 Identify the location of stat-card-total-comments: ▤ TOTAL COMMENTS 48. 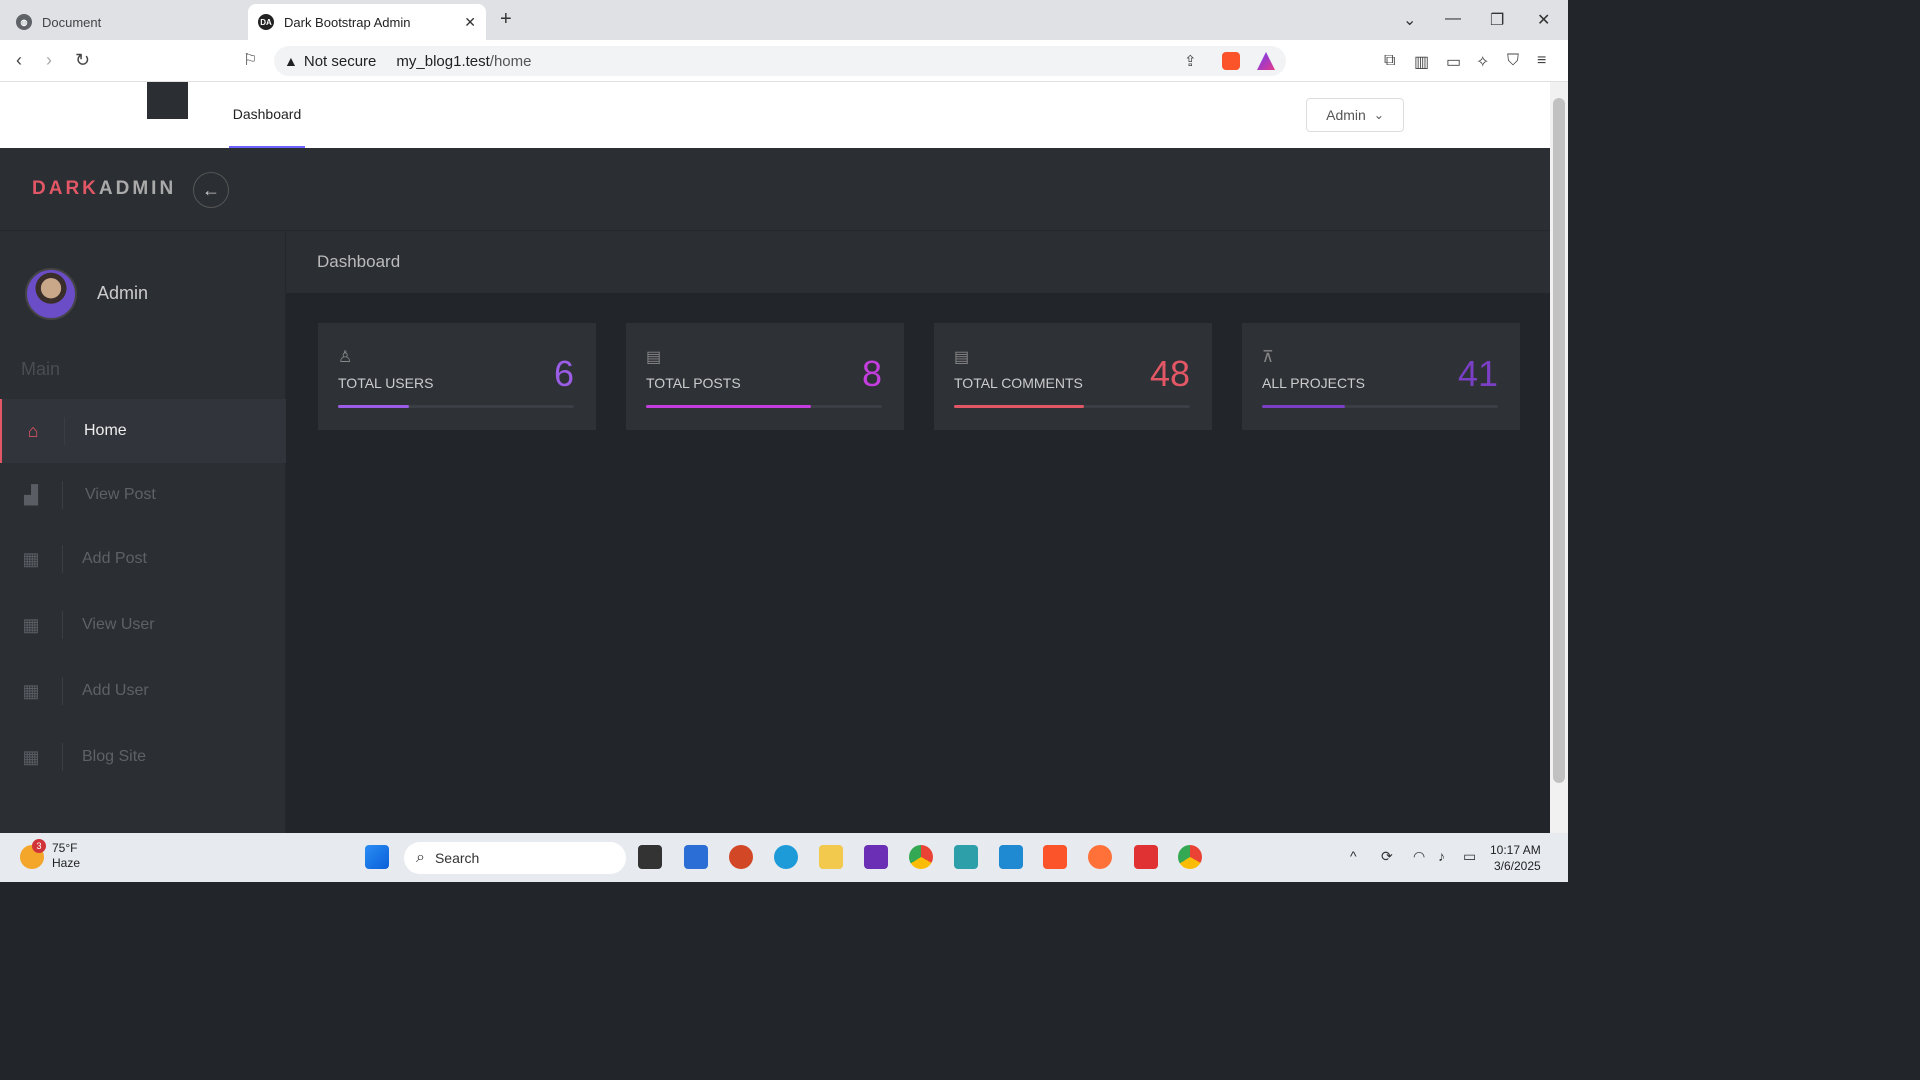
(1073, 376).